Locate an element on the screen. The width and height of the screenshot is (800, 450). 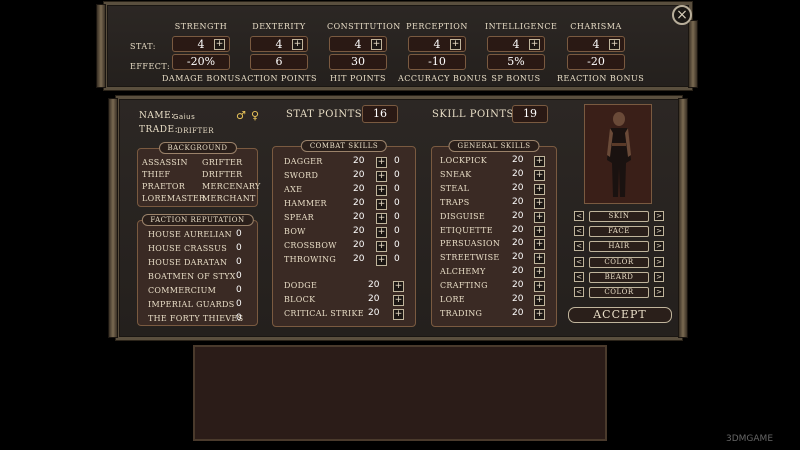
faction-value-1: 0 is located at coordinates (239, 248).